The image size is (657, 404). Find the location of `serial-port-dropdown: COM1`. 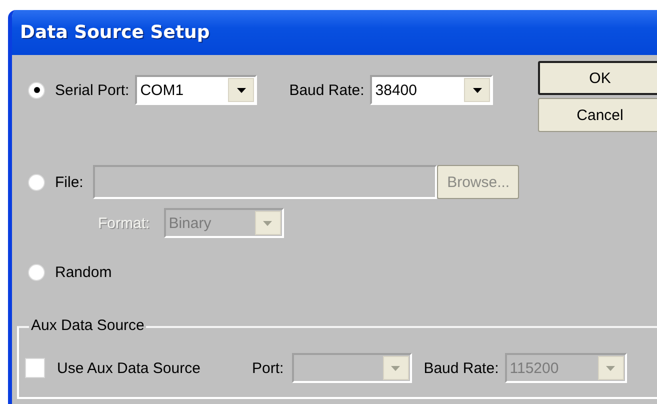

serial-port-dropdown: COM1 is located at coordinates (196, 90).